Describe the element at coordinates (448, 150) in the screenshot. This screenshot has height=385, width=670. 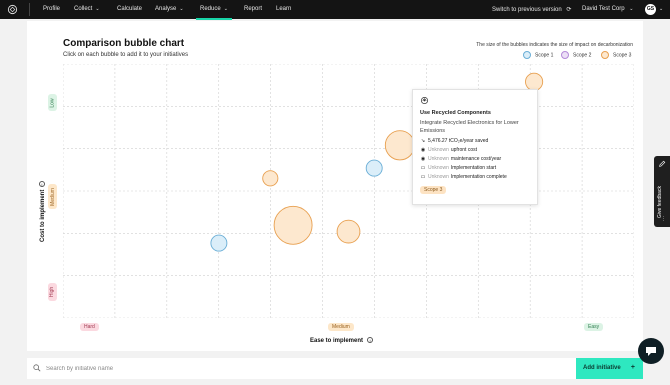
I see `tooltip-upfront-cost: ◉ Unknown upfront cost` at that location.